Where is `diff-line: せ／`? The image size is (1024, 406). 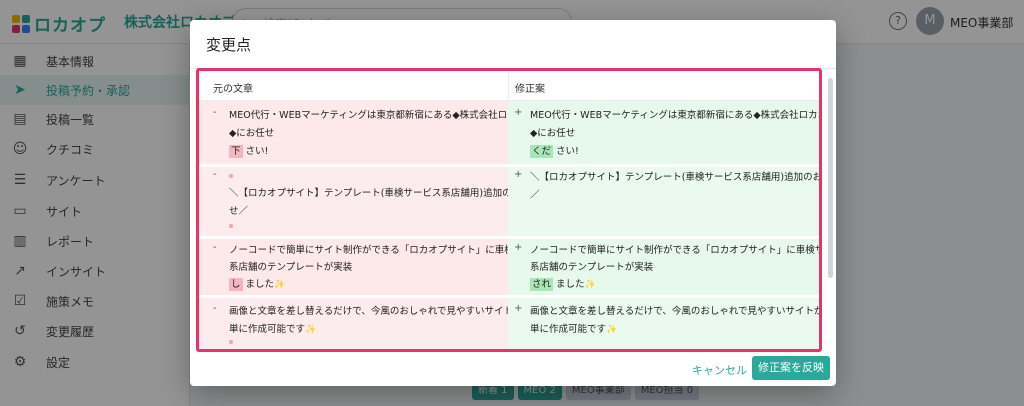 diff-line: せ／ is located at coordinates (239, 211).